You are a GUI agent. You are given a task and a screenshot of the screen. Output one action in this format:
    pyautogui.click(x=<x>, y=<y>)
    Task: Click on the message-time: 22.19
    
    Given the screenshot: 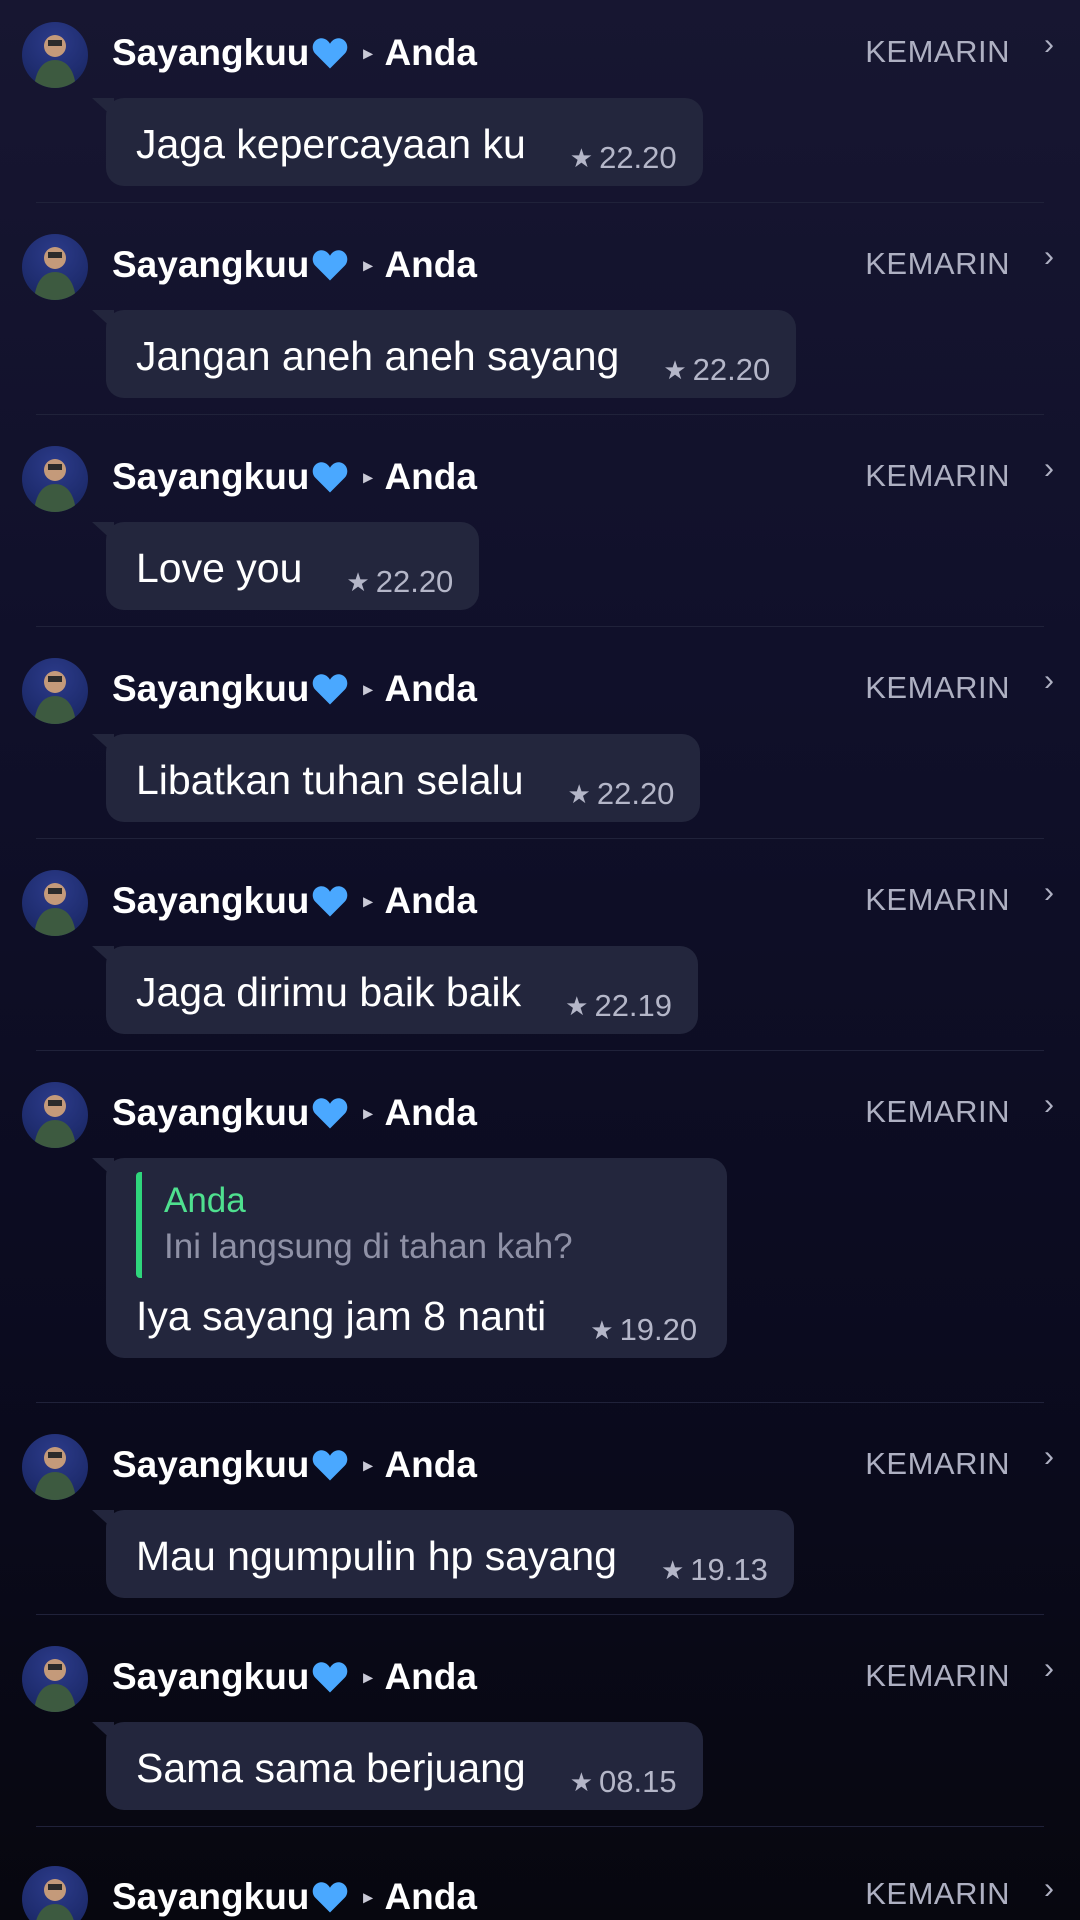 What is the action you would take?
    pyautogui.click(x=633, y=1005)
    